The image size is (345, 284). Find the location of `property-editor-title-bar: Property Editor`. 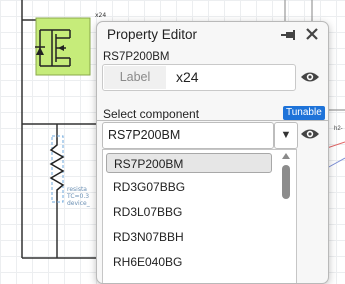

property-editor-title-bar: Property Editor is located at coordinates (212, 35).